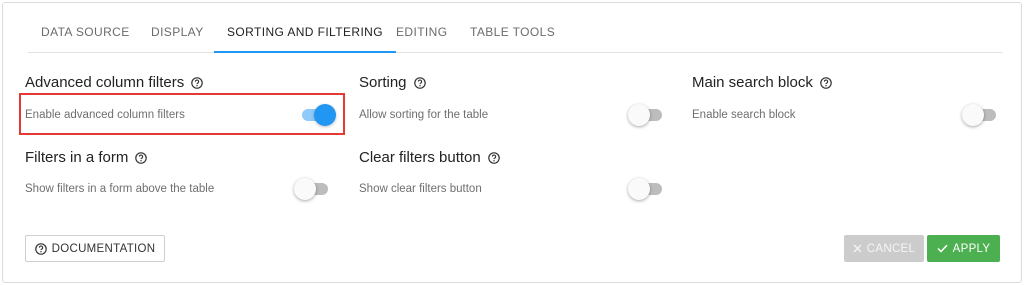 This screenshot has width=1024, height=285. What do you see at coordinates (120, 189) in the screenshot?
I see `filters-form-description: Show filters in a form above the table` at bounding box center [120, 189].